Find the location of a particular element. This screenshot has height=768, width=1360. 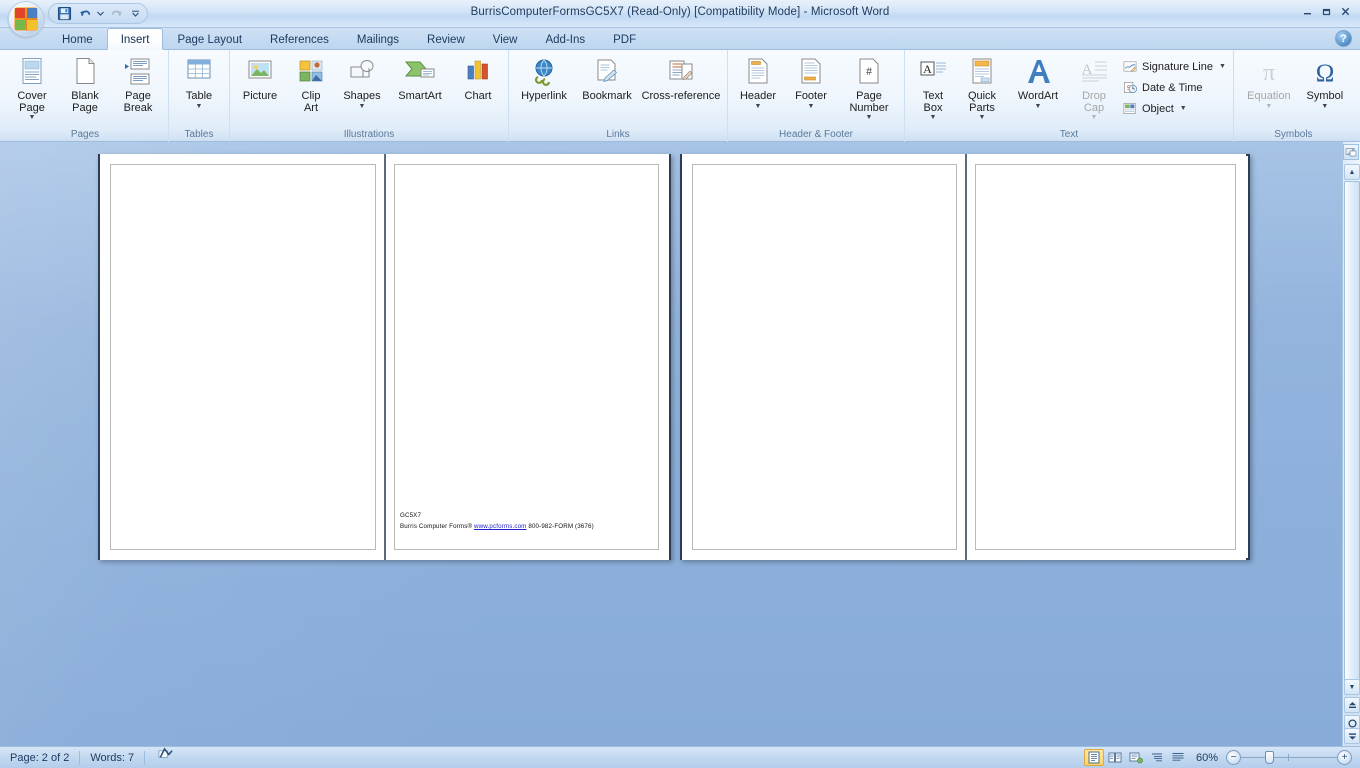

group-label-symbols: Symbols is located at coordinates (1293, 134).